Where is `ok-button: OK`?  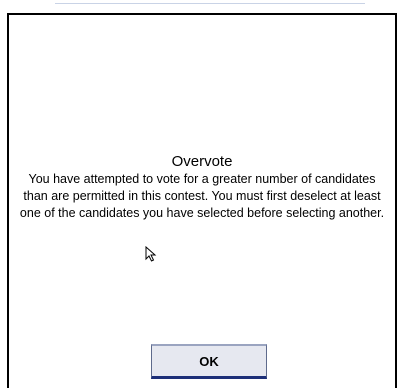 ok-button: OK is located at coordinates (209, 361).